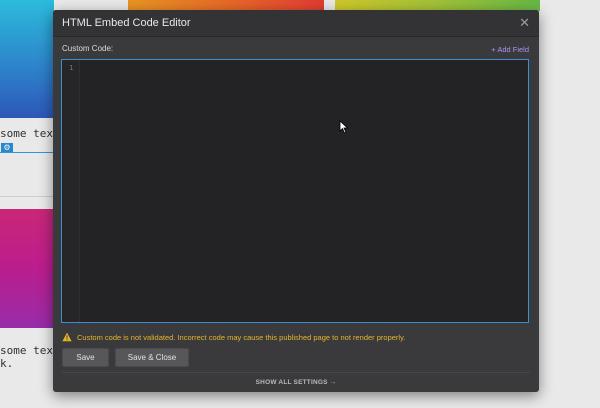  Describe the element at coordinates (296, 372) in the screenshot. I see `footer-divider` at that location.